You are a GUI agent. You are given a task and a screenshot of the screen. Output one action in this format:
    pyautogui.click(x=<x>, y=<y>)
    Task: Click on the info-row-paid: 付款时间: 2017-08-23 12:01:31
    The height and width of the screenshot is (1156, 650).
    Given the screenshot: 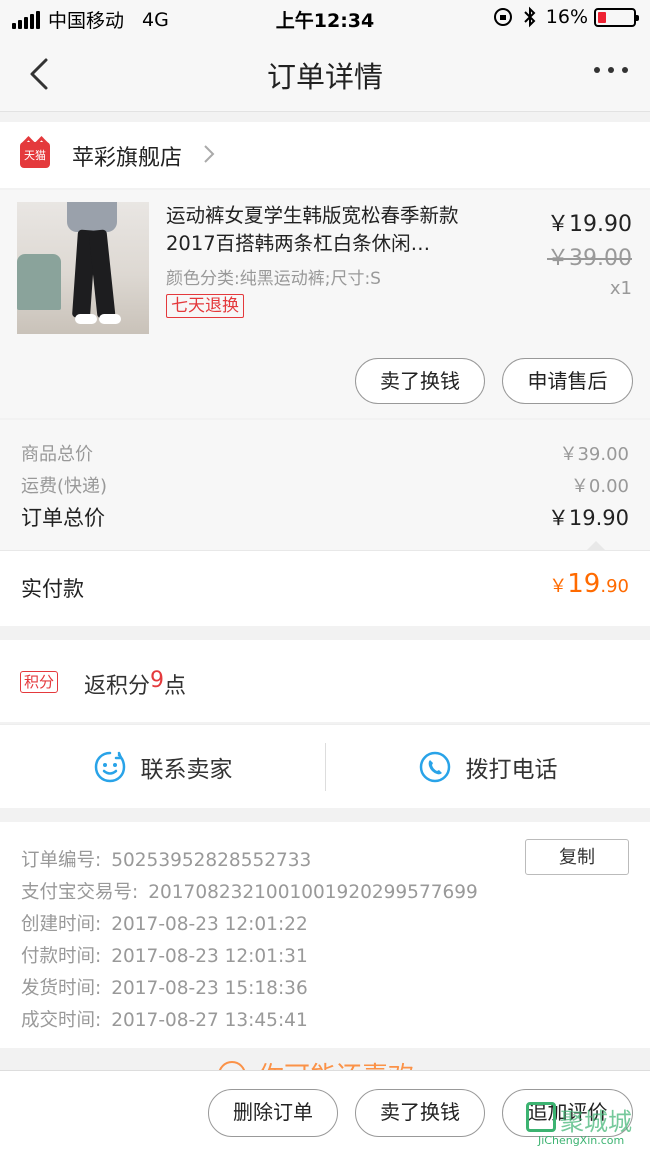 What is the action you would take?
    pyautogui.click(x=164, y=955)
    